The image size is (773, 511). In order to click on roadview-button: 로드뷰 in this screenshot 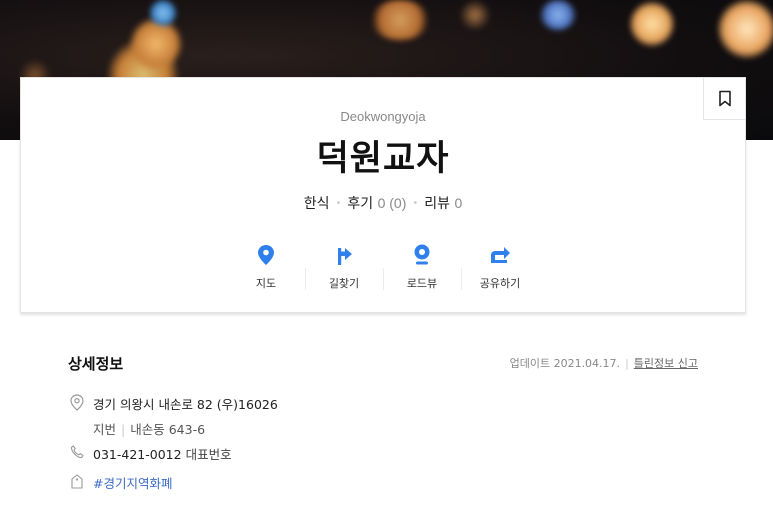, I will do `click(422, 267)`.